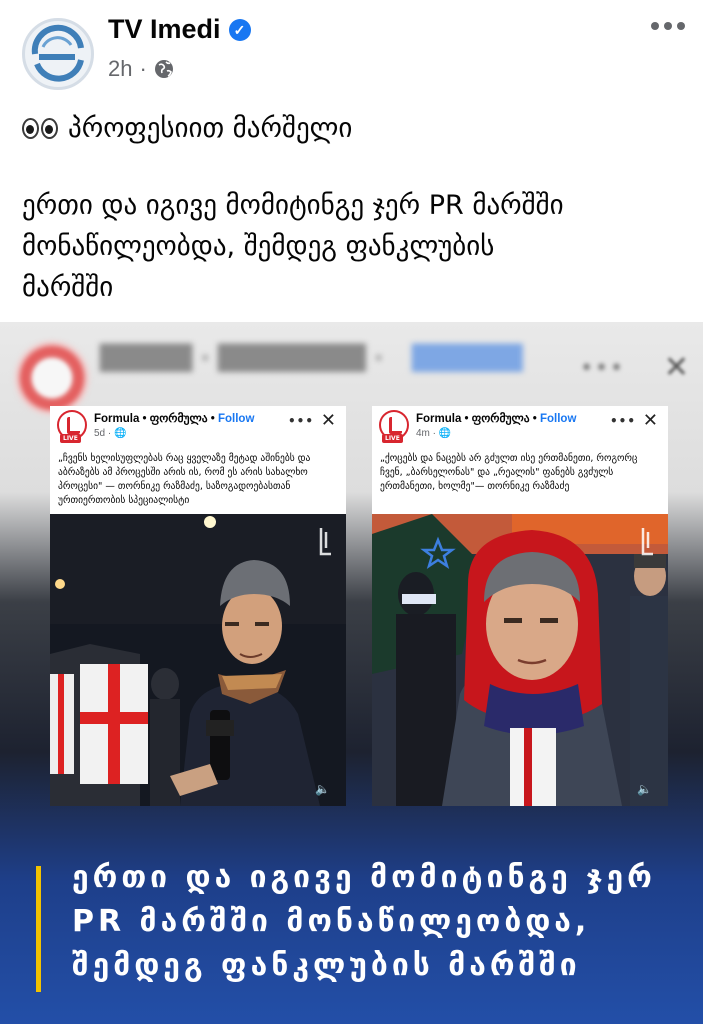 Image resolution: width=703 pixels, height=1024 pixels. I want to click on fan-march-photo, so click(520, 660).